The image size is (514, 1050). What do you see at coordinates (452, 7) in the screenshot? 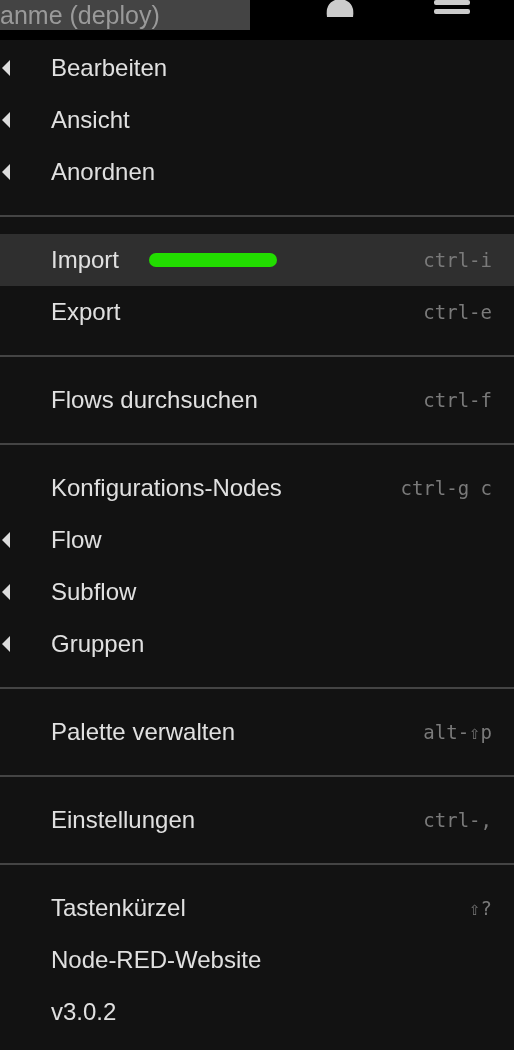
I see `menu-icon` at bounding box center [452, 7].